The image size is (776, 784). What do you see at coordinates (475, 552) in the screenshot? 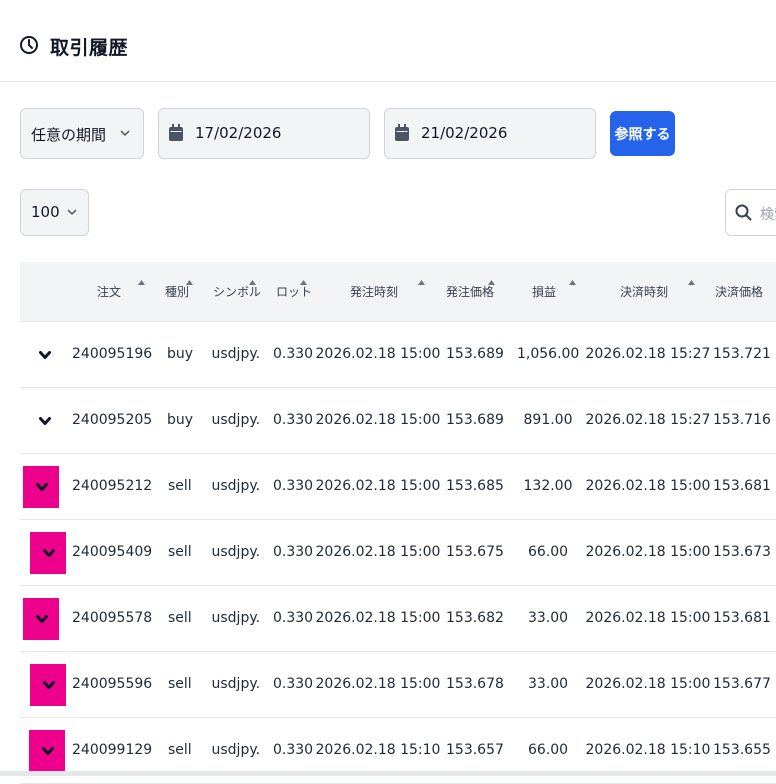
I see `cell-open-price: 153.675` at bounding box center [475, 552].